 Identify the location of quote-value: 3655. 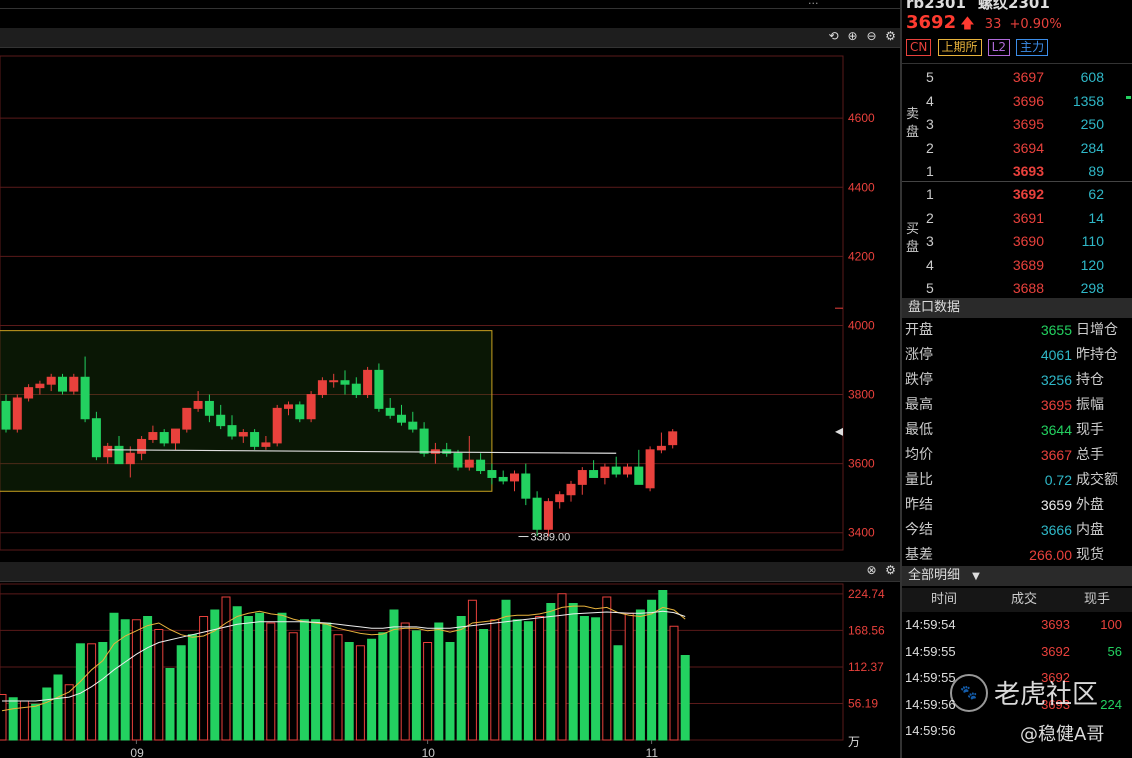
(1056, 330).